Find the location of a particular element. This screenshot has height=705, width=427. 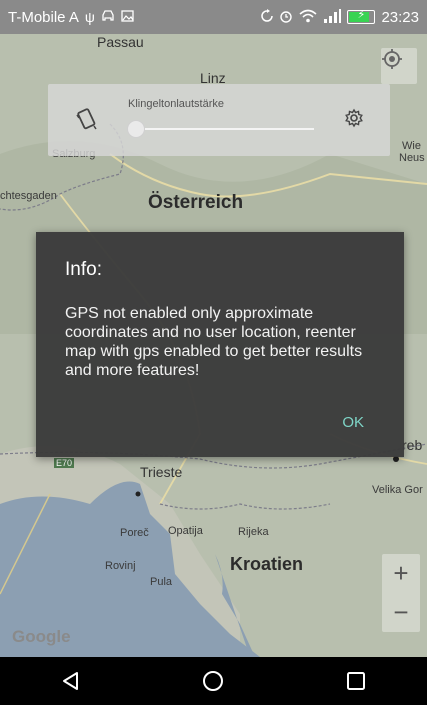

vibrate-icon is located at coordinates (87, 121).